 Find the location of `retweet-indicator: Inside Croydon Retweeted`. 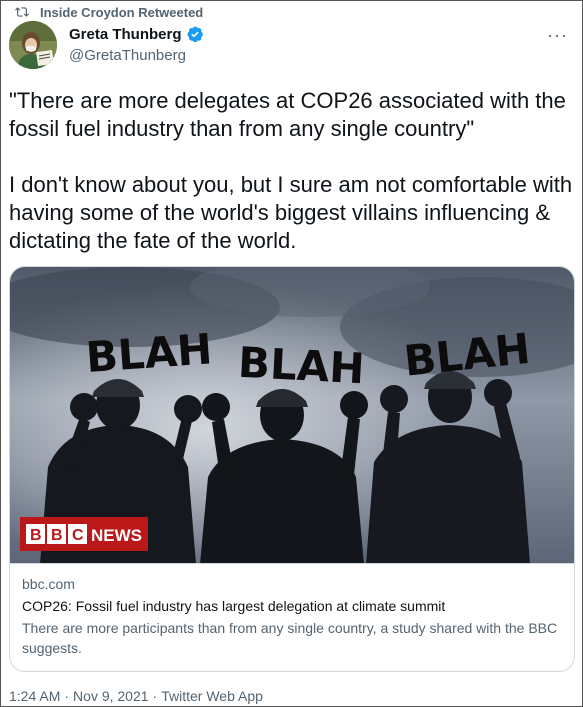

retweet-indicator: Inside Croydon Retweeted is located at coordinates (109, 12).